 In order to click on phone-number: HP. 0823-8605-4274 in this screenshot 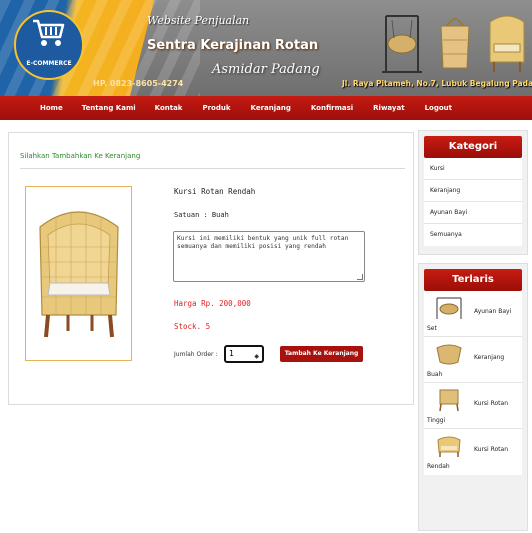, I will do `click(138, 83)`.